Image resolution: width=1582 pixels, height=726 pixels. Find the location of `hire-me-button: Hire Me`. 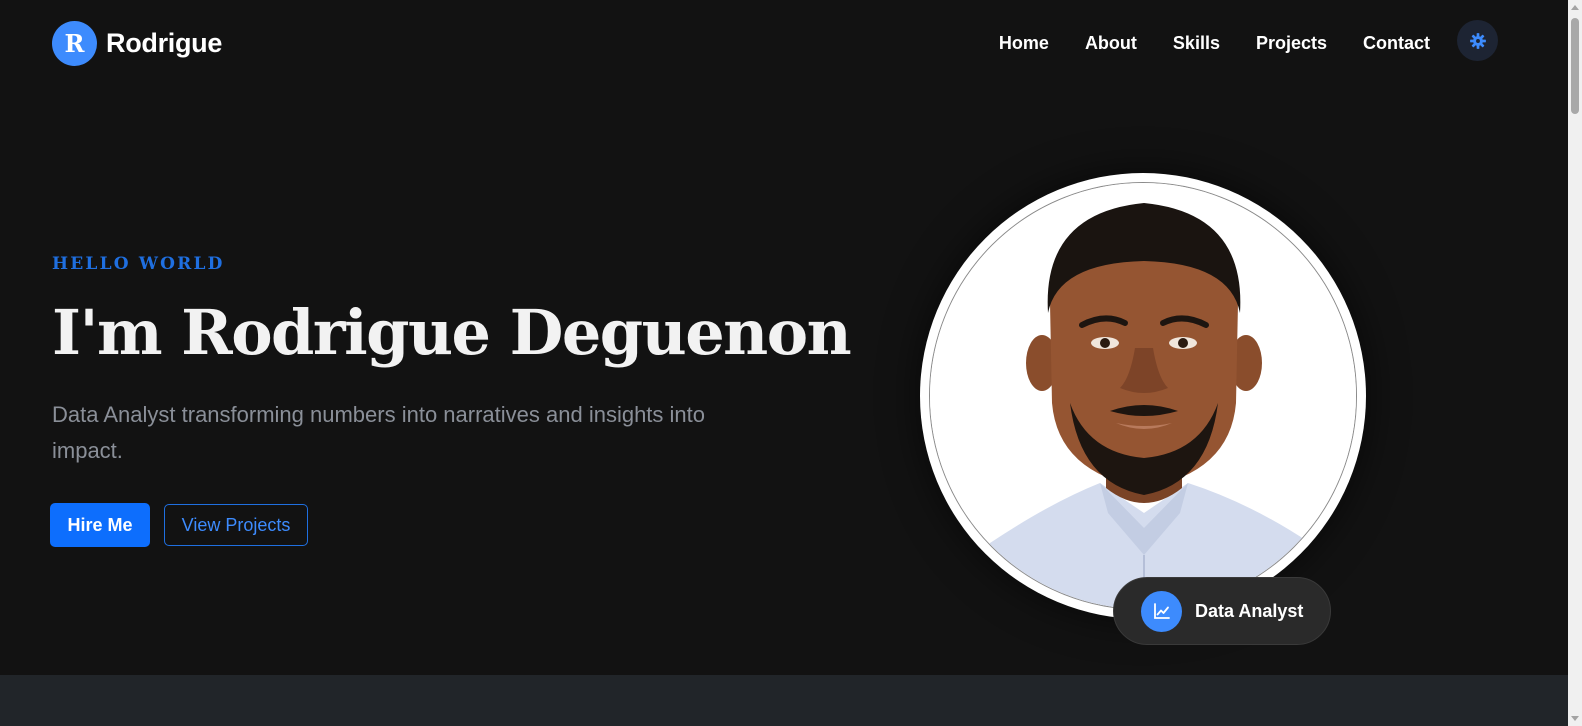

hire-me-button: Hire Me is located at coordinates (100, 525).